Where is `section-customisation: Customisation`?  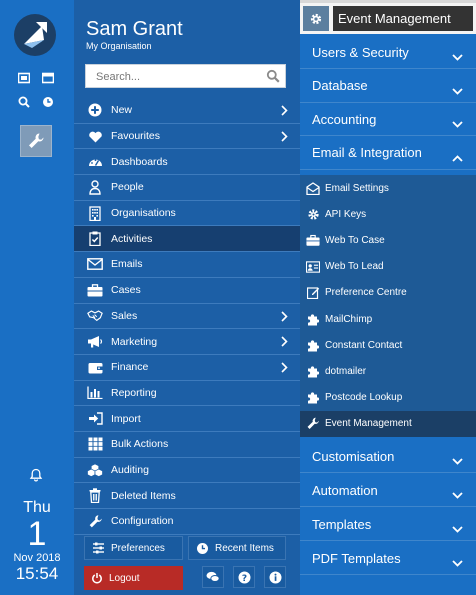
section-customisation: Customisation is located at coordinates (388, 456).